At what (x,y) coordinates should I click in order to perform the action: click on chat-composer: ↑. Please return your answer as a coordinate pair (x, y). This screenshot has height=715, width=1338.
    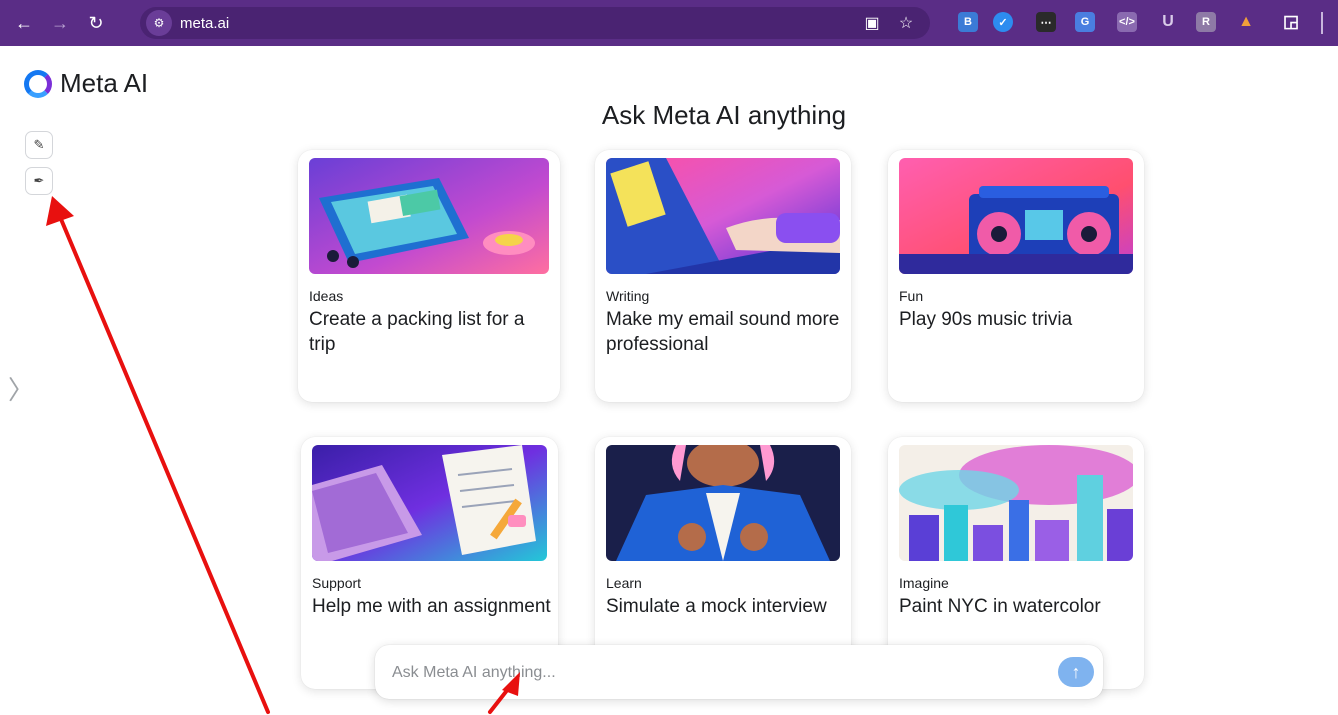
    Looking at the image, I should click on (739, 672).